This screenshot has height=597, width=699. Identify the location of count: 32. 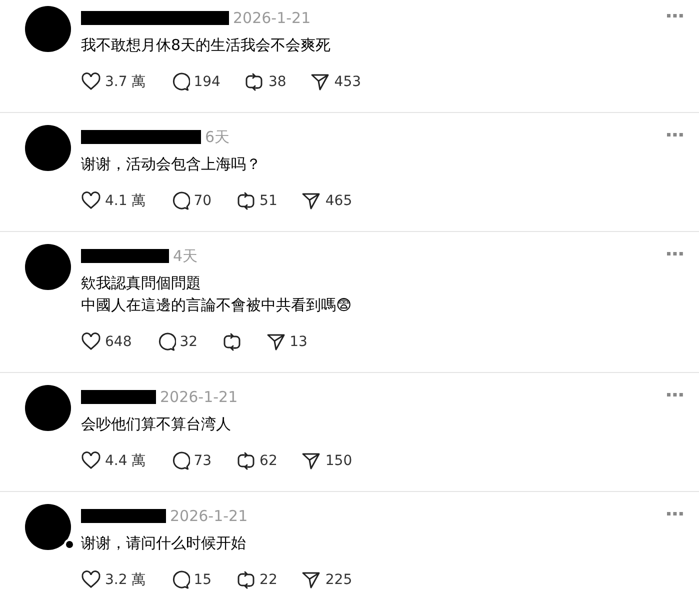
(189, 342).